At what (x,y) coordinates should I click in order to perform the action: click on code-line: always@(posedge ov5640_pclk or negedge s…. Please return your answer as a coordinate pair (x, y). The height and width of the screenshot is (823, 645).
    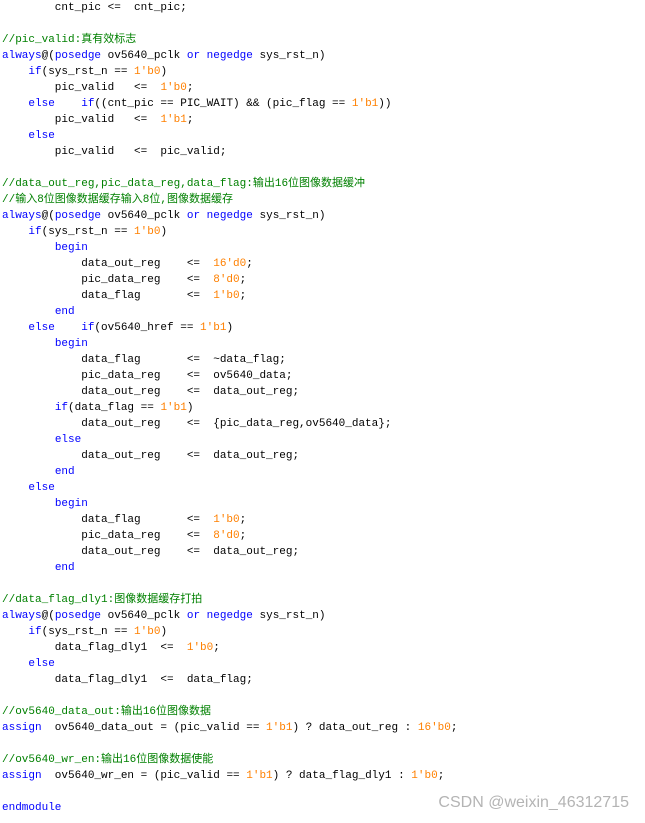
    Looking at the image, I should click on (230, 216).